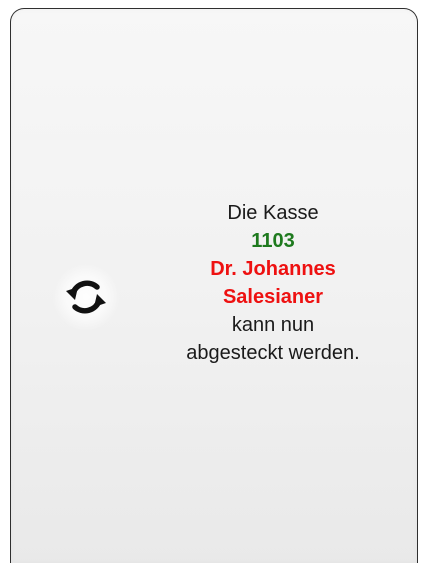 Image resolution: width=421 pixels, height=565 pixels. Describe the element at coordinates (273, 241) in the screenshot. I see `kasse-number: 1103` at that location.